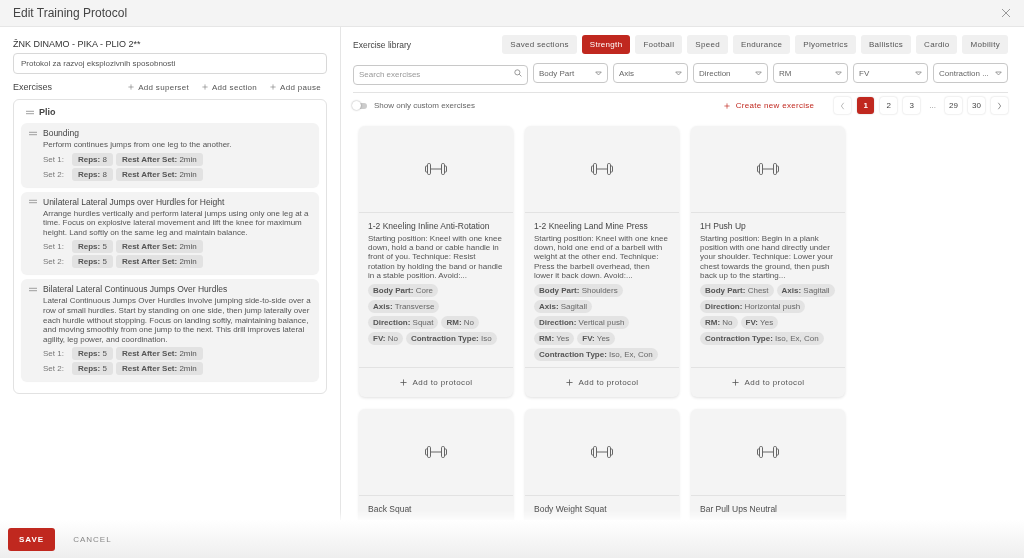  What do you see at coordinates (360, 105) in the screenshot?
I see `toggle-switch` at bounding box center [360, 105].